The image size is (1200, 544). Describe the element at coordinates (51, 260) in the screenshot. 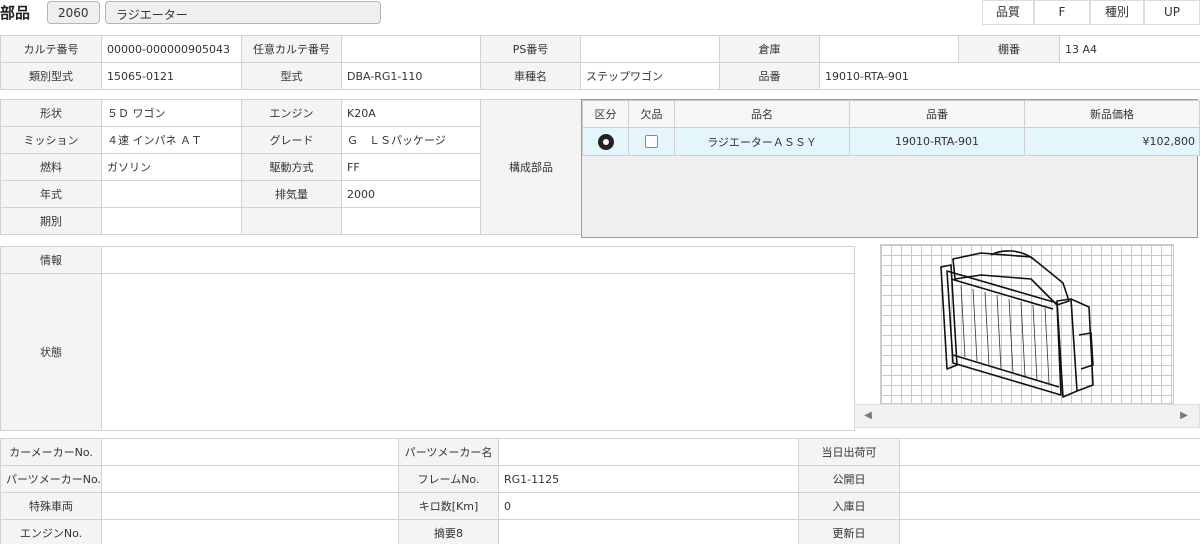

I see `info-label: 情報` at that location.